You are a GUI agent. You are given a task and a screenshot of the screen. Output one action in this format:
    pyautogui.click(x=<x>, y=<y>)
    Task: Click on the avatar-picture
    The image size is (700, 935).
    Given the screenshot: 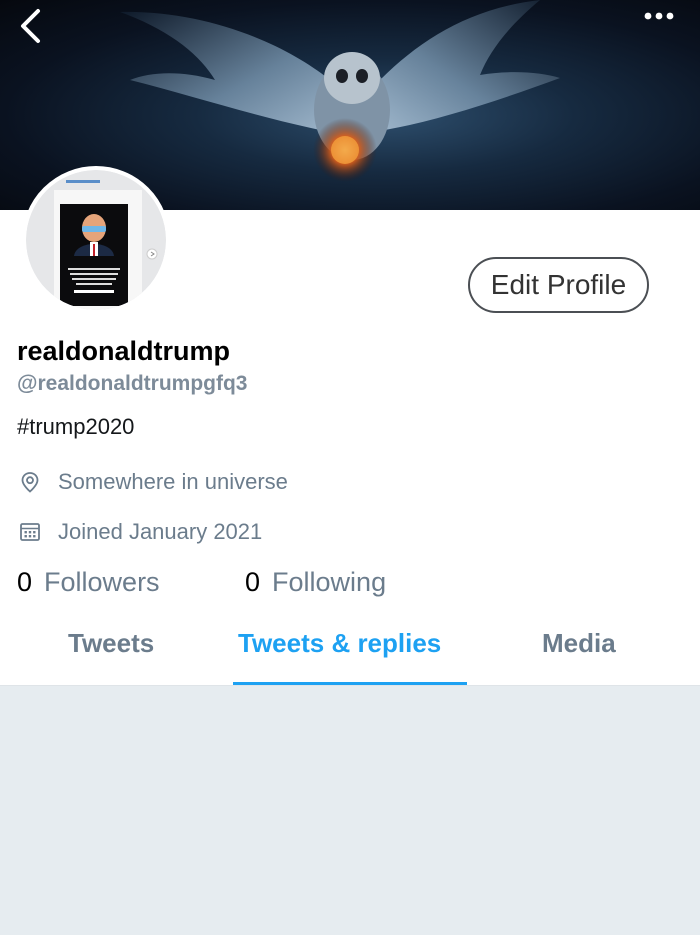 What is the action you would take?
    pyautogui.click(x=96, y=240)
    